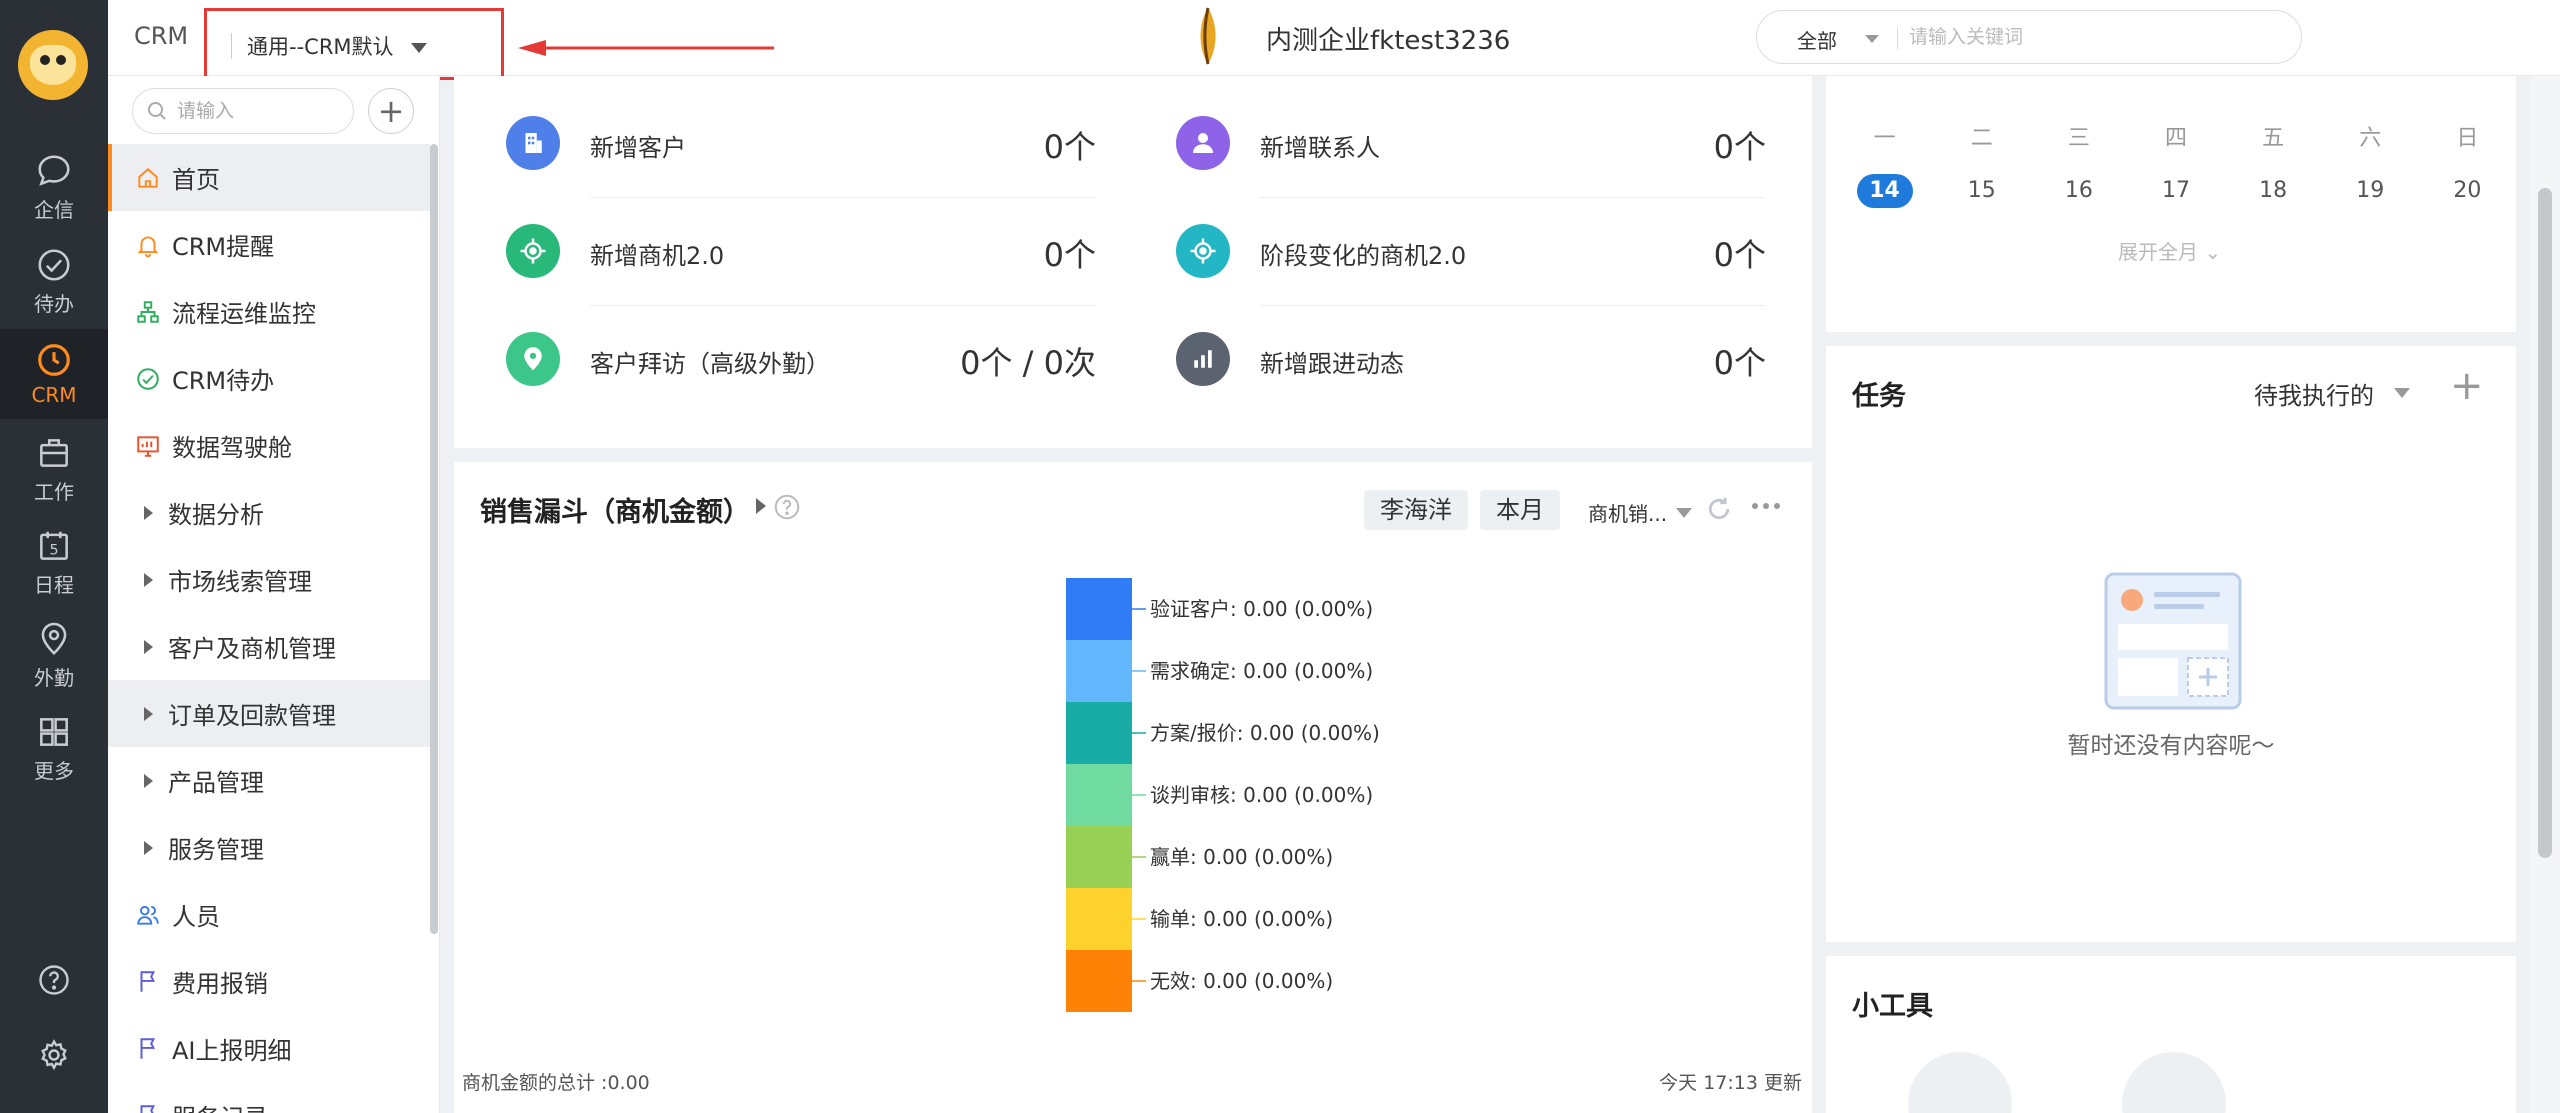 The width and height of the screenshot is (2560, 1113). I want to click on sidebar-item-leads: 市场线索管理, so click(269, 579).